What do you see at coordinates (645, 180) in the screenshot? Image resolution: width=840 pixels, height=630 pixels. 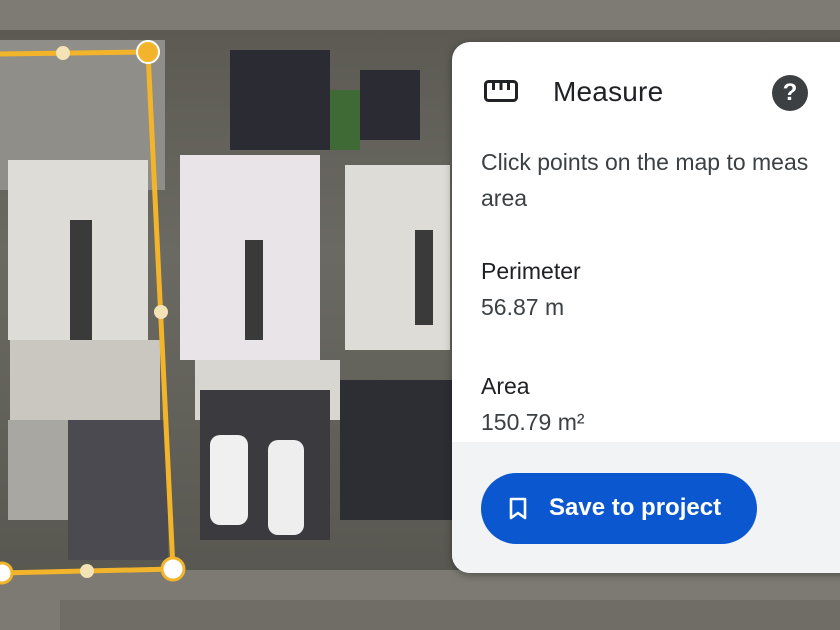 I see `instruction-text: Click points on the map to meas area` at bounding box center [645, 180].